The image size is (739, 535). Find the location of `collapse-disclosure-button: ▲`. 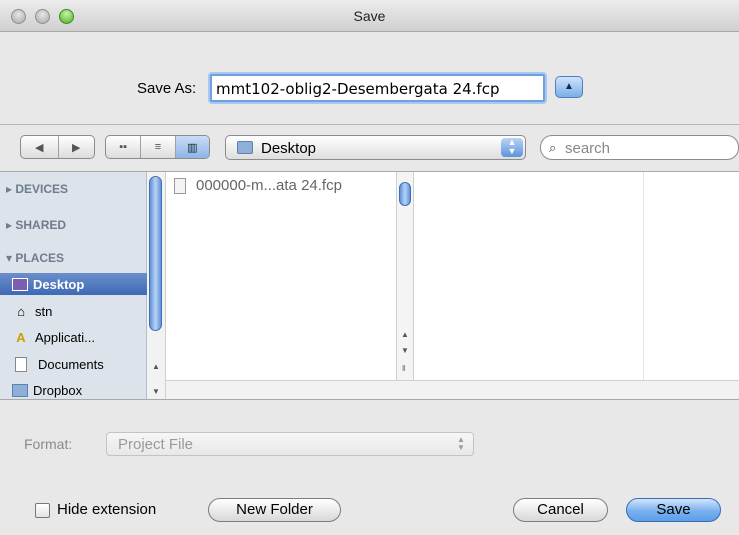

collapse-disclosure-button: ▲ is located at coordinates (569, 87).